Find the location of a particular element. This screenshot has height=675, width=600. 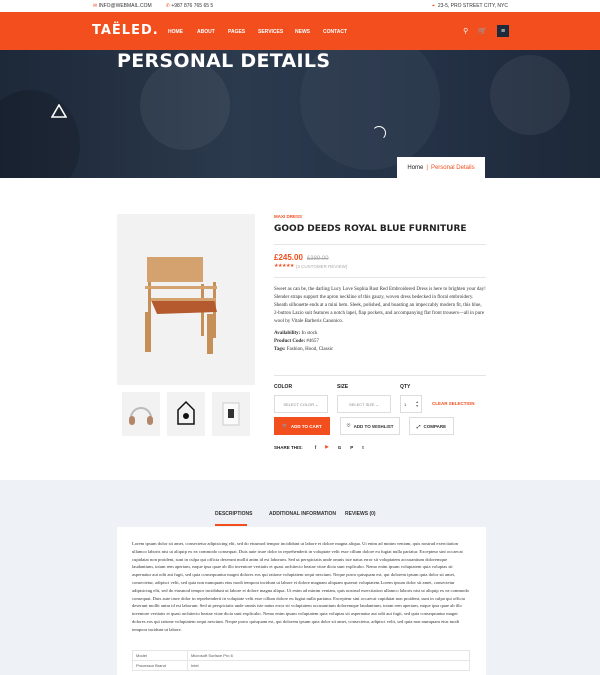

color-select: SELECT COLOR ⌄ is located at coordinates (301, 404).